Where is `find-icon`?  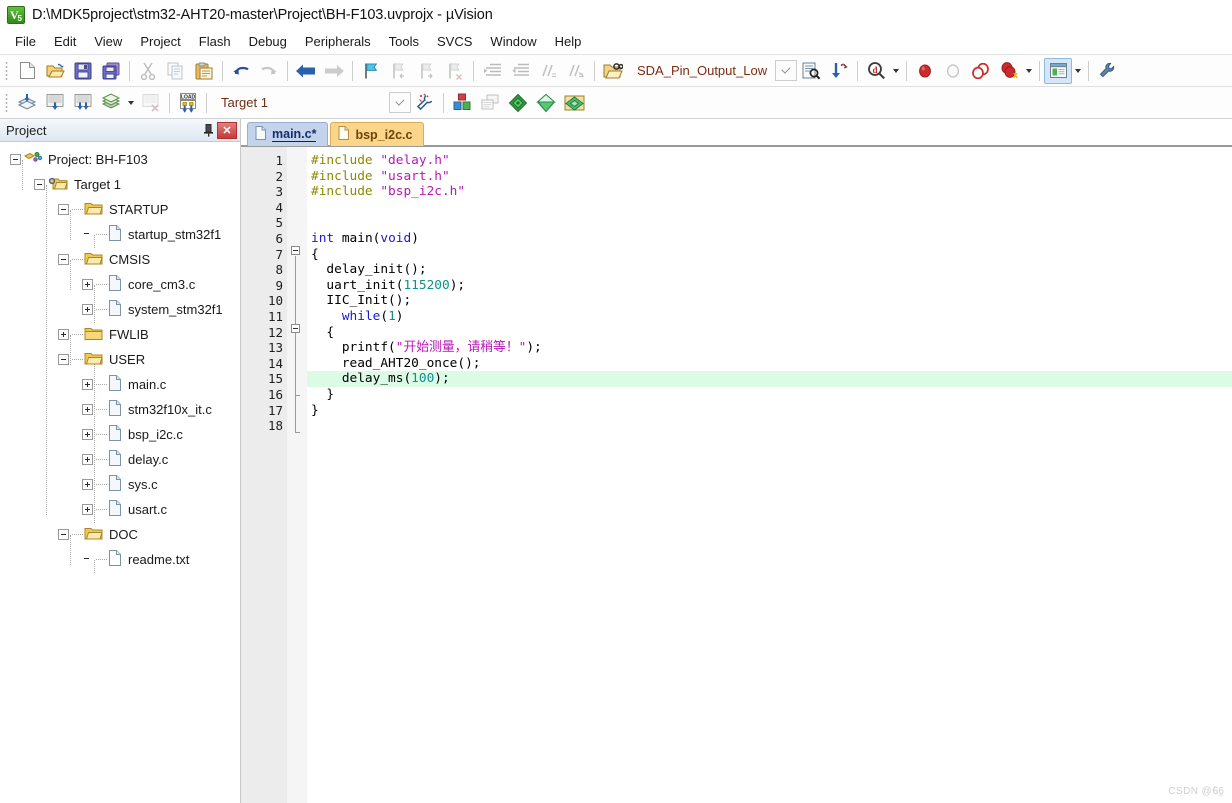
find-icon is located at coordinates (811, 71).